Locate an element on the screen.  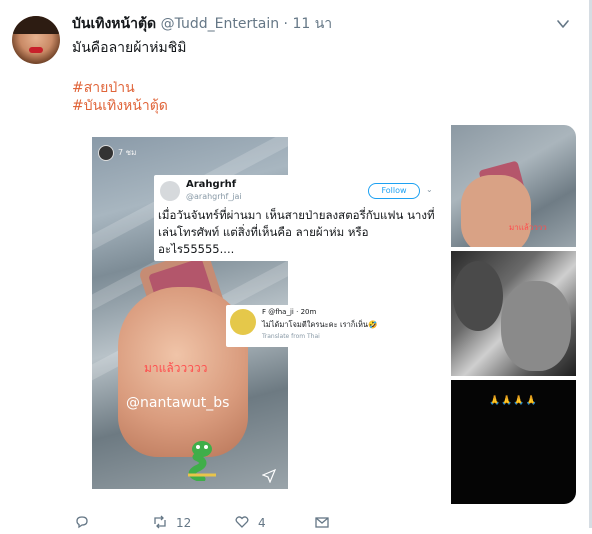
tweet-actions: 12 4 is located at coordinates (224, 524).